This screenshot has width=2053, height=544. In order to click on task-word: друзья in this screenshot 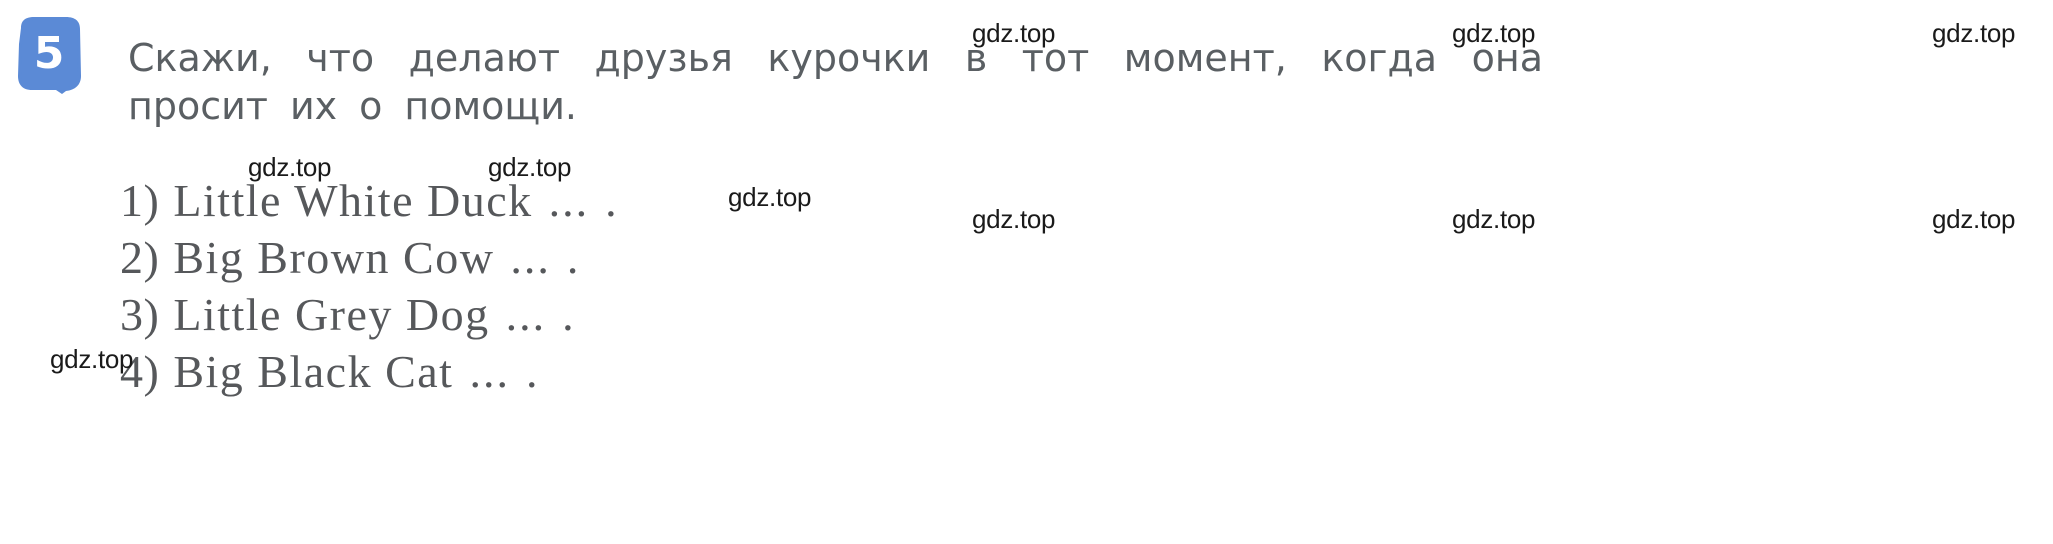, I will do `click(663, 58)`.